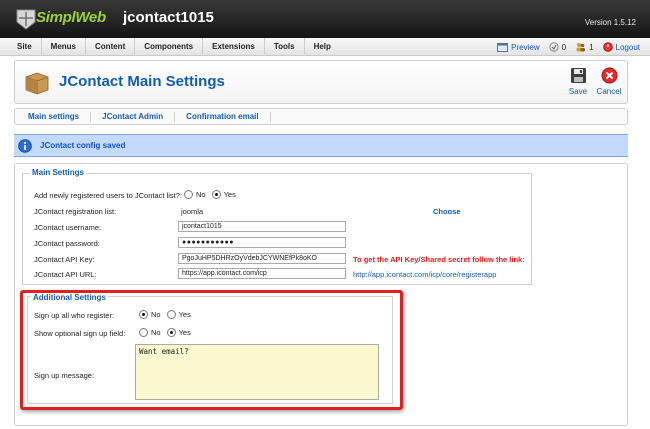  I want to click on add-users-no-option: No, so click(195, 194).